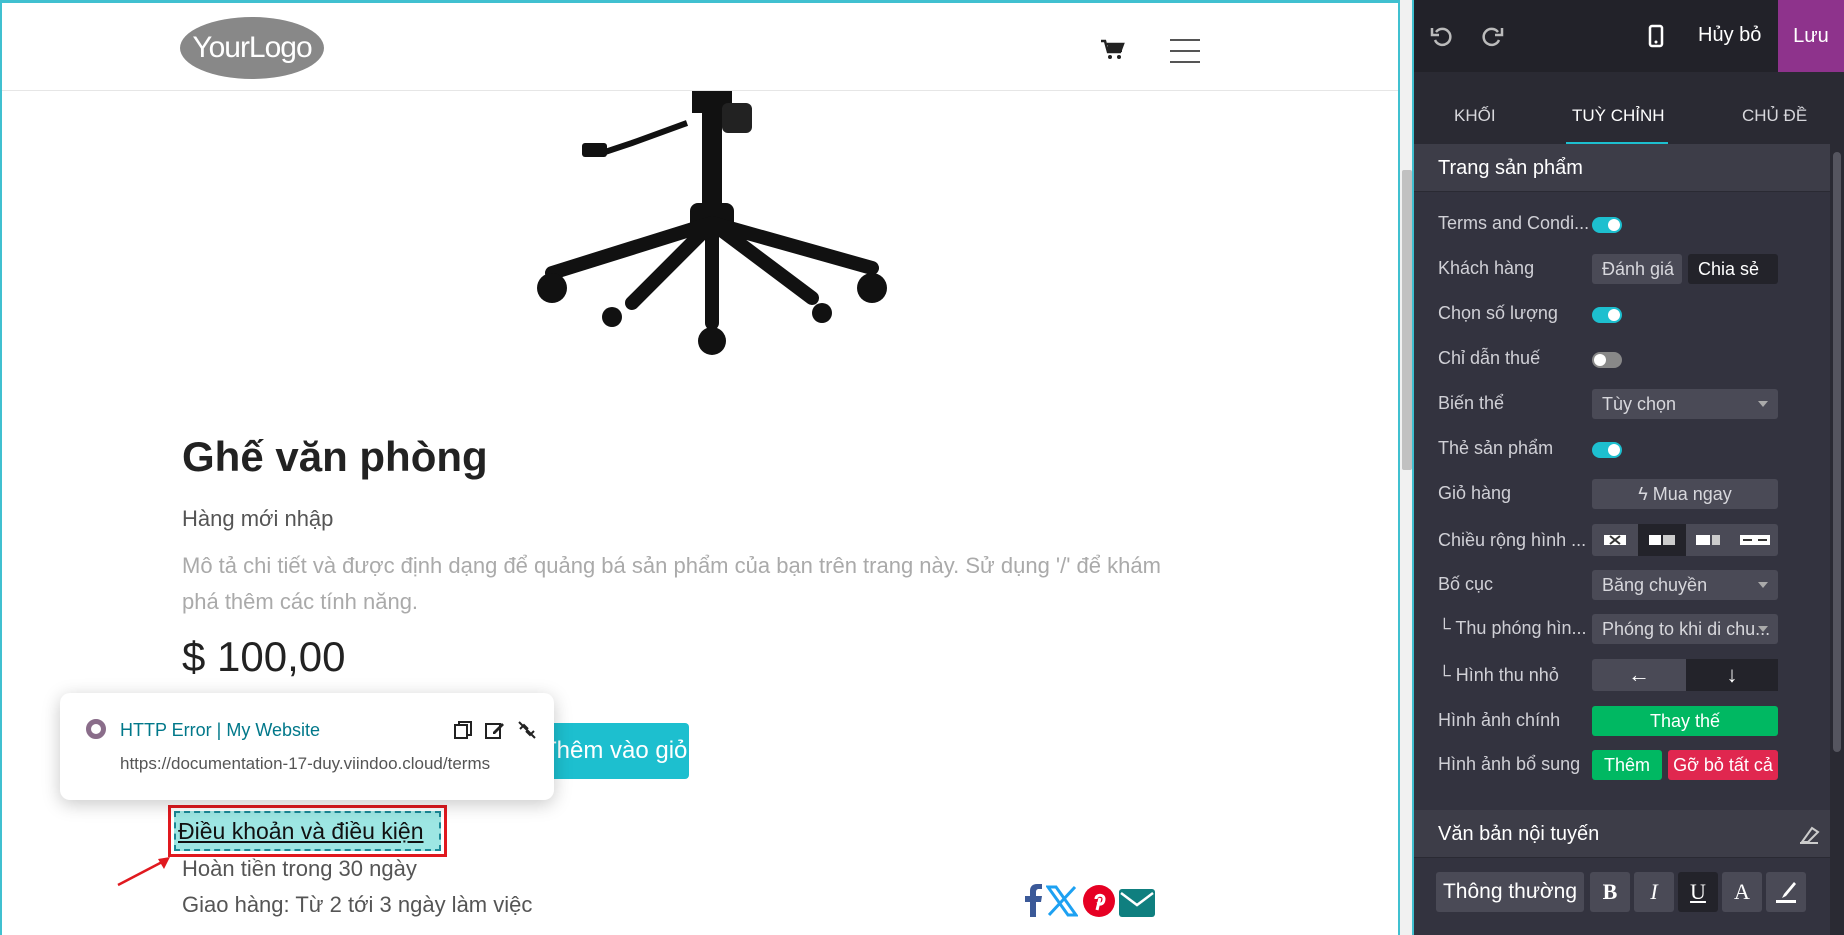  Describe the element at coordinates (1486, 268) in the screenshot. I see `customer-label: Khách hàng` at that location.